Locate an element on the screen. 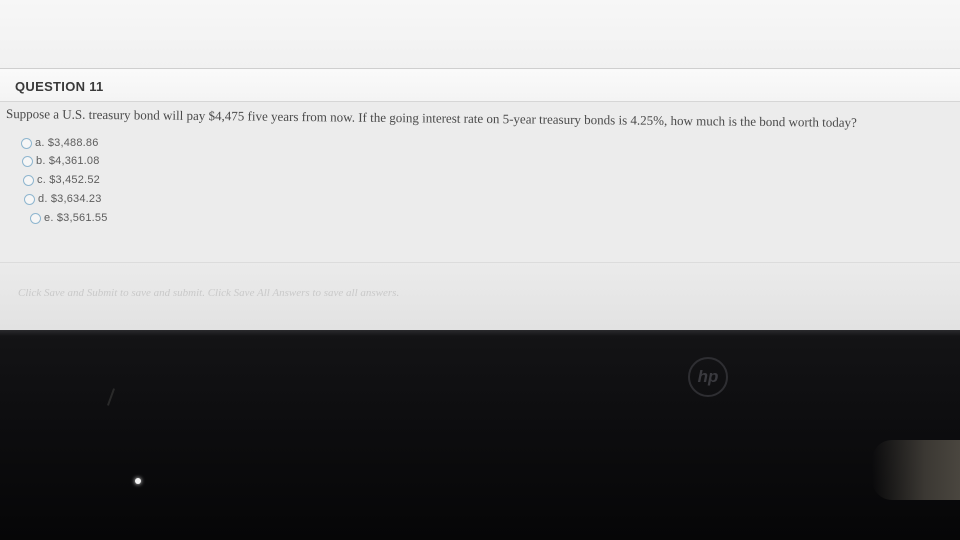 This screenshot has width=960, height=540. power-led-icon is located at coordinates (138, 481).